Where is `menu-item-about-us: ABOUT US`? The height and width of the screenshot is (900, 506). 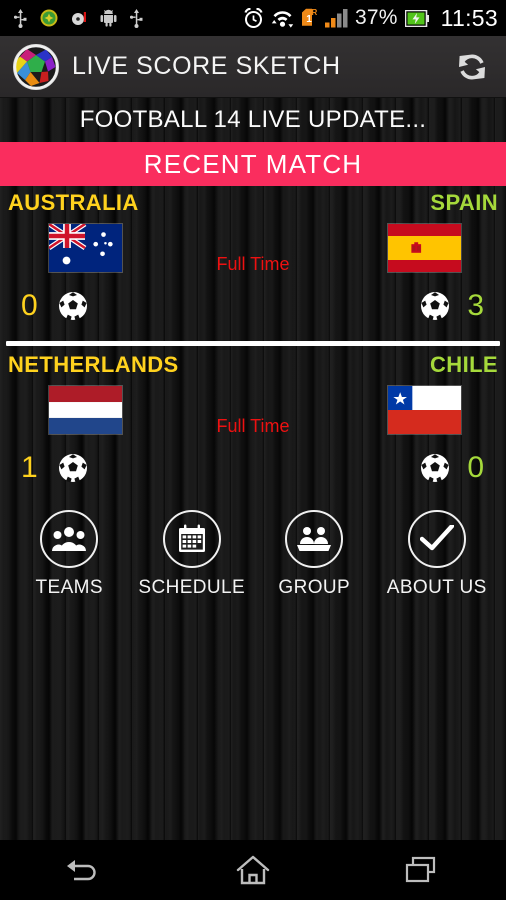
menu-item-about-us: ABOUT US is located at coordinates (437, 554).